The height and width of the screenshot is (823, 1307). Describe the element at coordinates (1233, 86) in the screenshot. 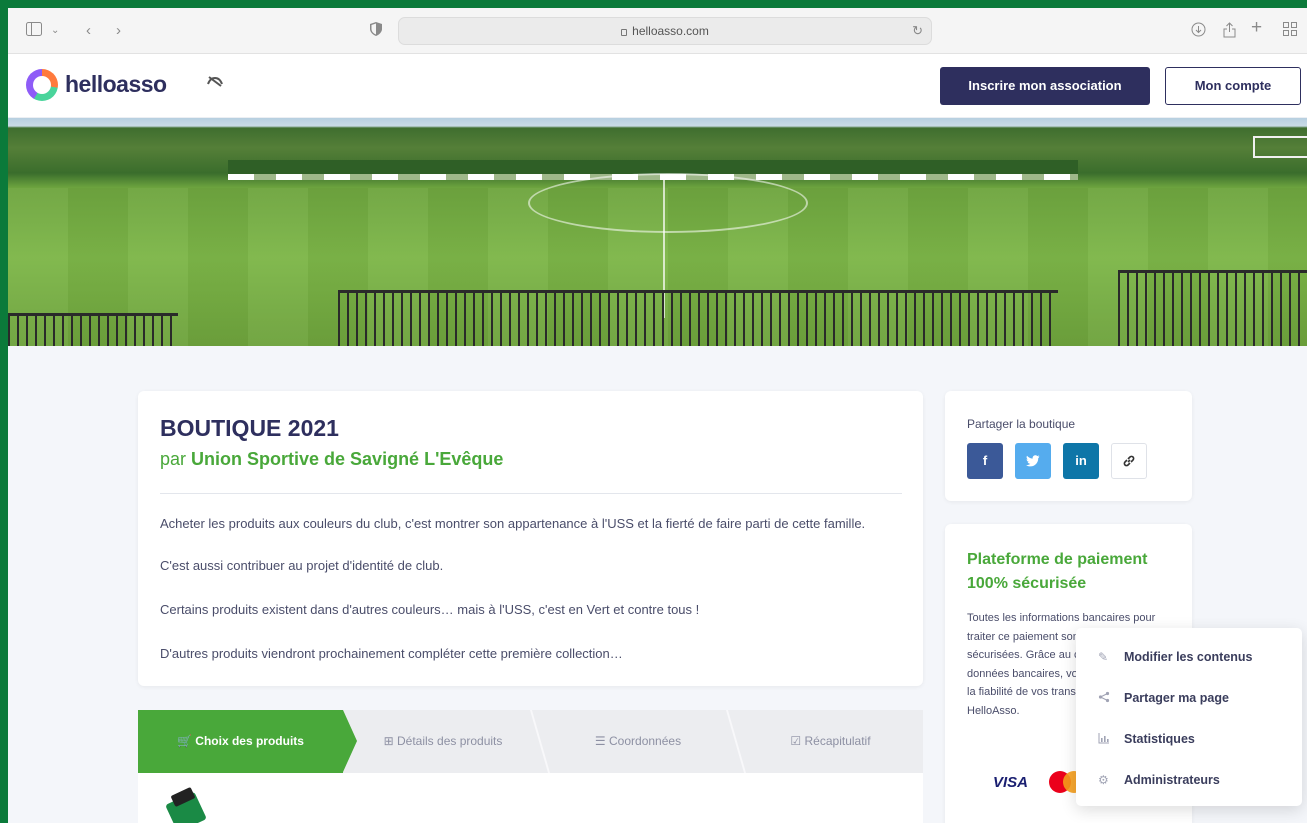

I see `my-account-button: Mon compte` at that location.